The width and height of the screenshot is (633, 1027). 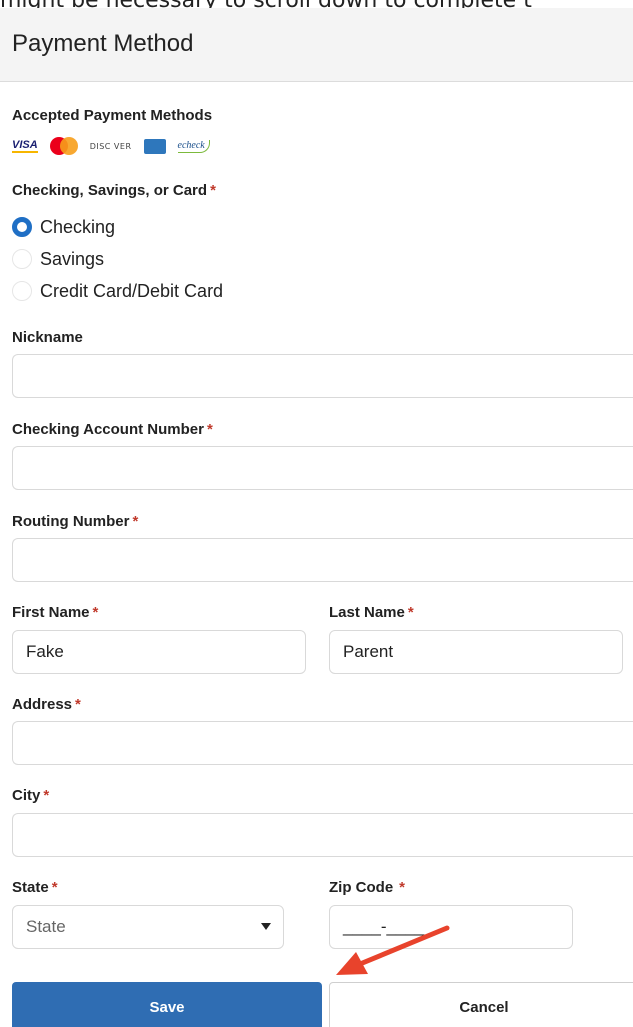 What do you see at coordinates (393, 950) in the screenshot?
I see `annotation-arrow-icon` at bounding box center [393, 950].